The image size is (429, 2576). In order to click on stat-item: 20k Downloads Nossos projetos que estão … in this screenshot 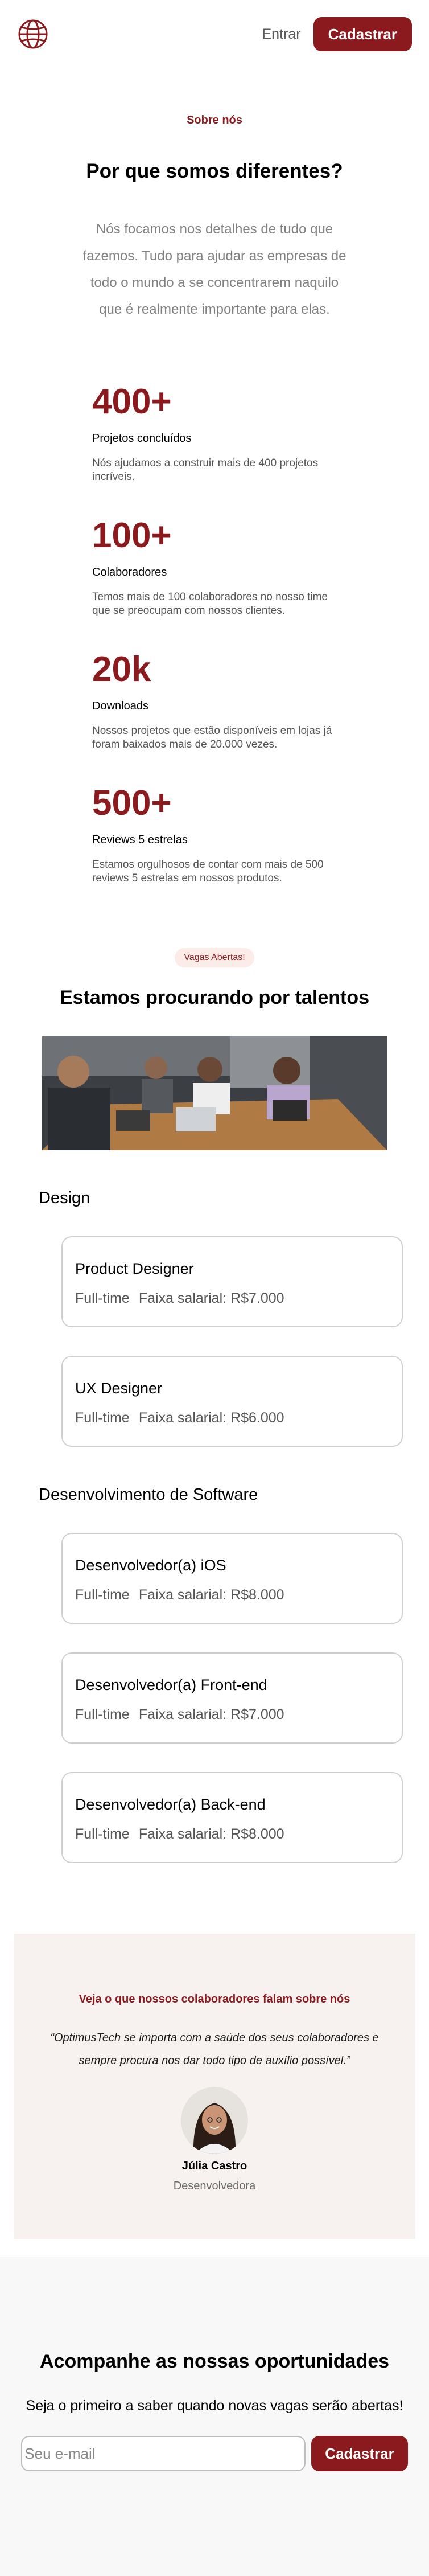, I will do `click(217, 702)`.